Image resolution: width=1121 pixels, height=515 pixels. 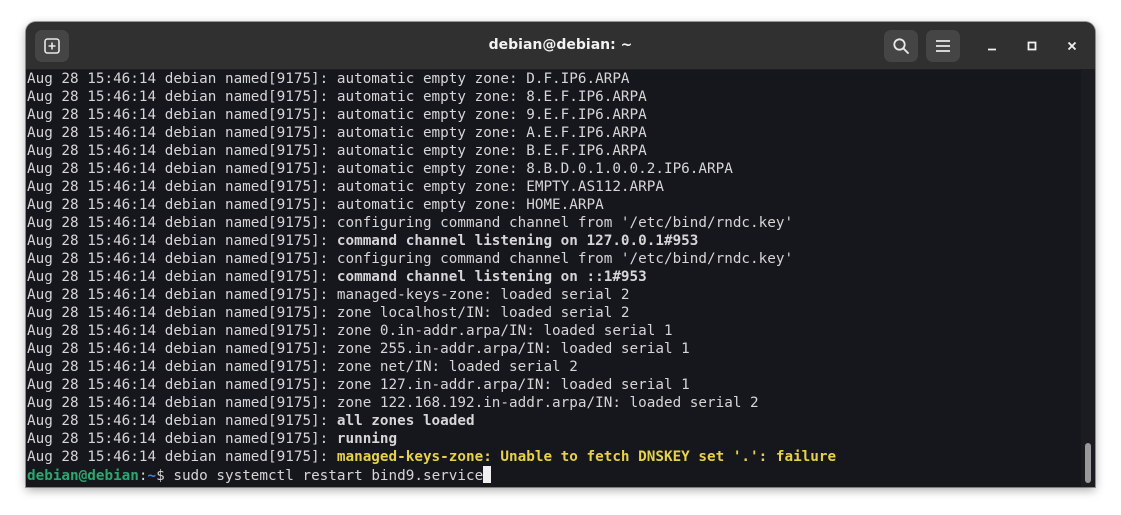 I want to click on search-button, so click(x=901, y=46).